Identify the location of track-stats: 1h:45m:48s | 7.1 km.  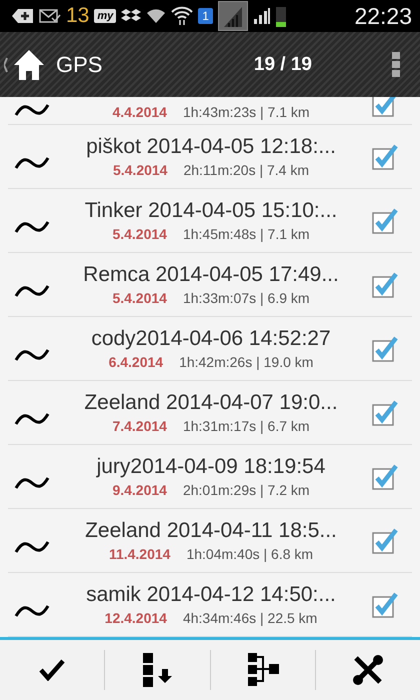
(246, 234).